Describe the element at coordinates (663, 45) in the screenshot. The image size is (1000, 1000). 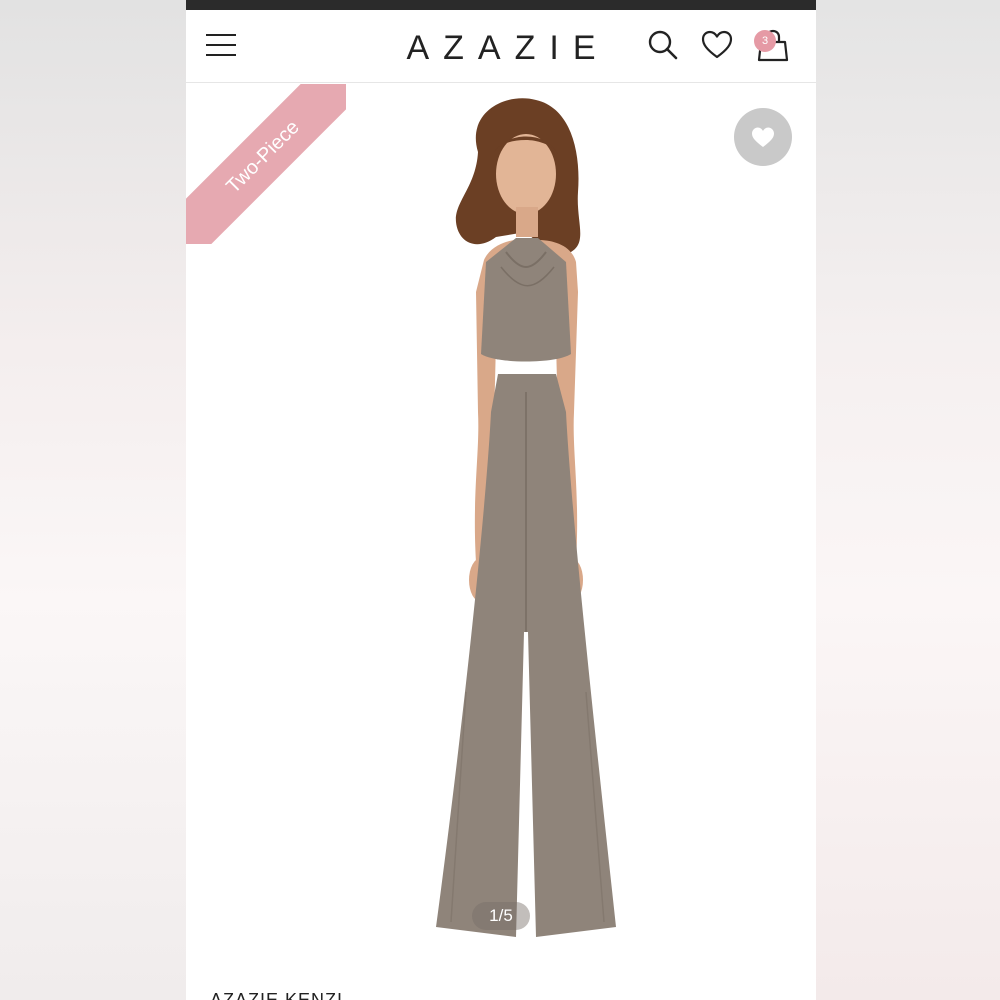
I see `search-icon` at that location.